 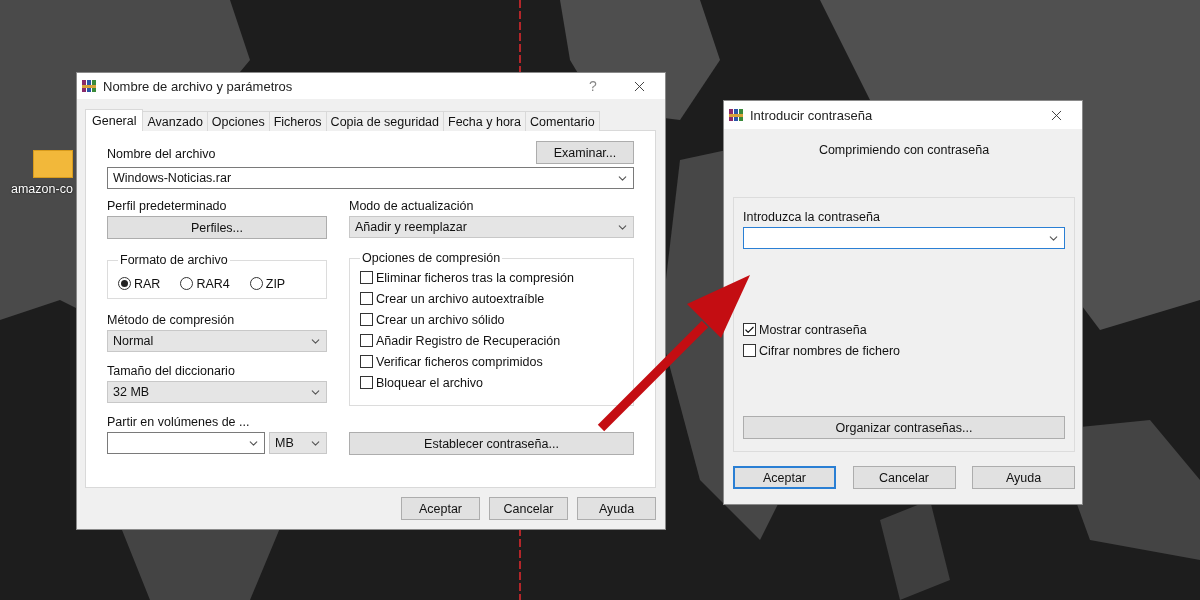 I want to click on field-label: Perfil predeterminado, so click(x=167, y=206).